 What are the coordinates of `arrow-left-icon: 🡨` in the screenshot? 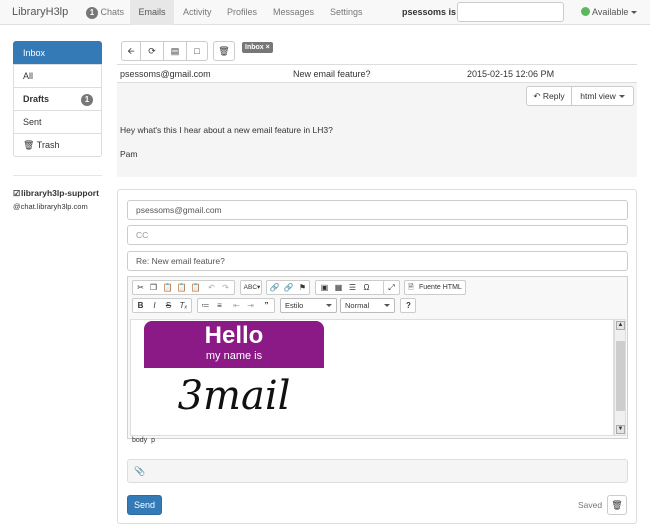 It's located at (131, 51).